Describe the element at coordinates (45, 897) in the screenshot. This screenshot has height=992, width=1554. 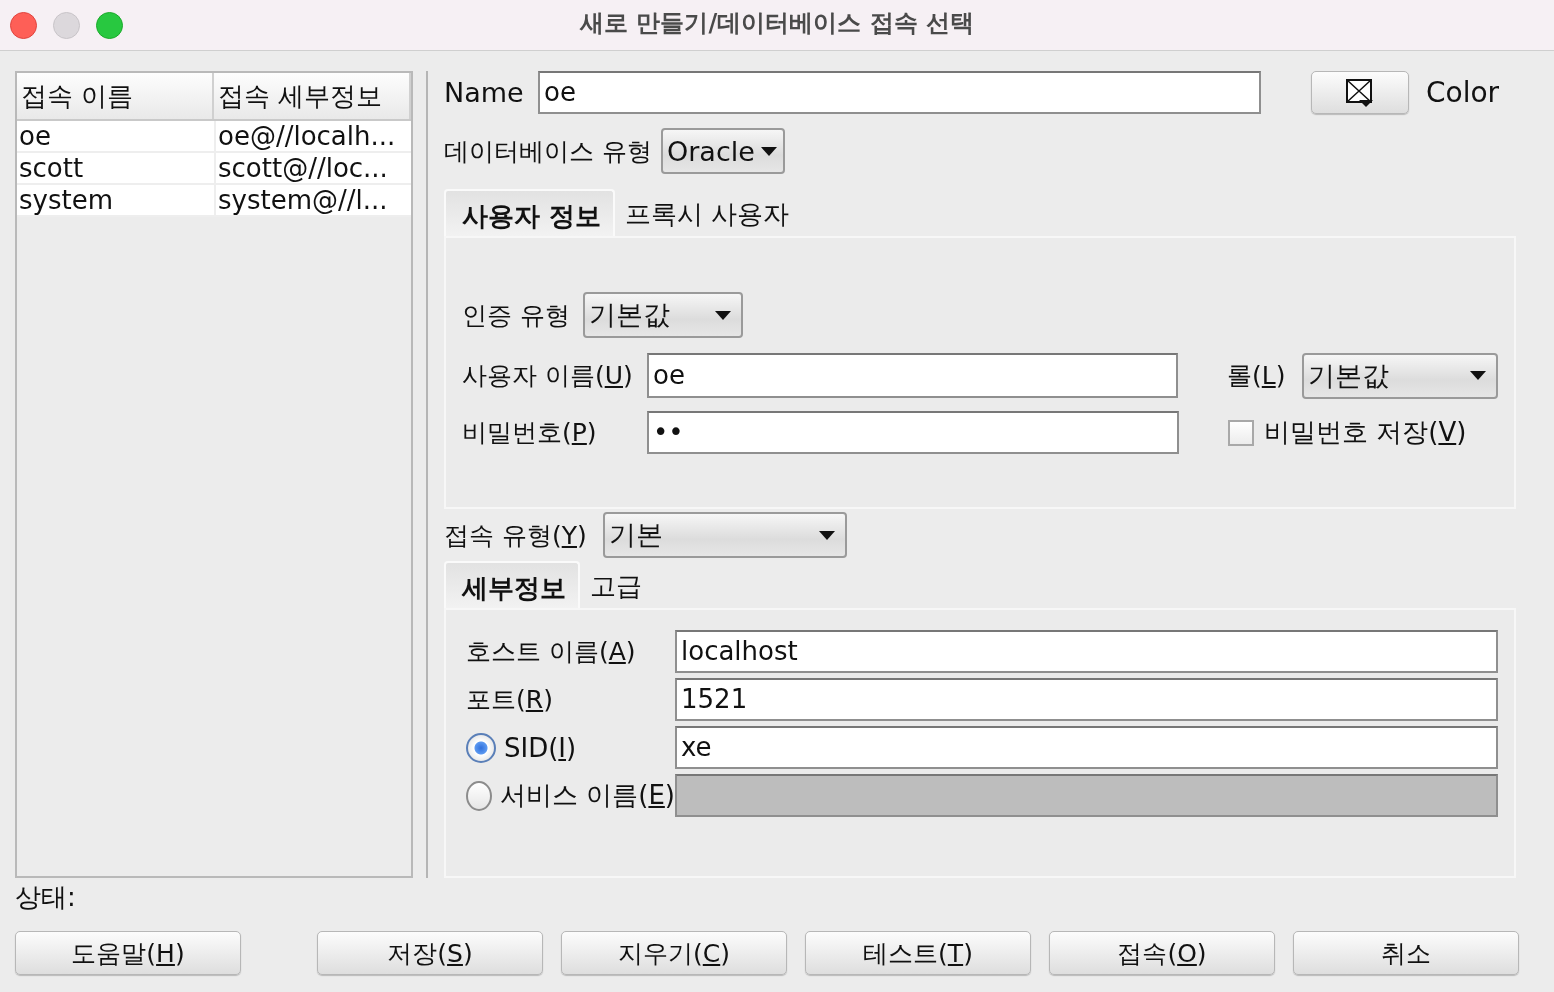
I see `status-label: 상태:` at that location.